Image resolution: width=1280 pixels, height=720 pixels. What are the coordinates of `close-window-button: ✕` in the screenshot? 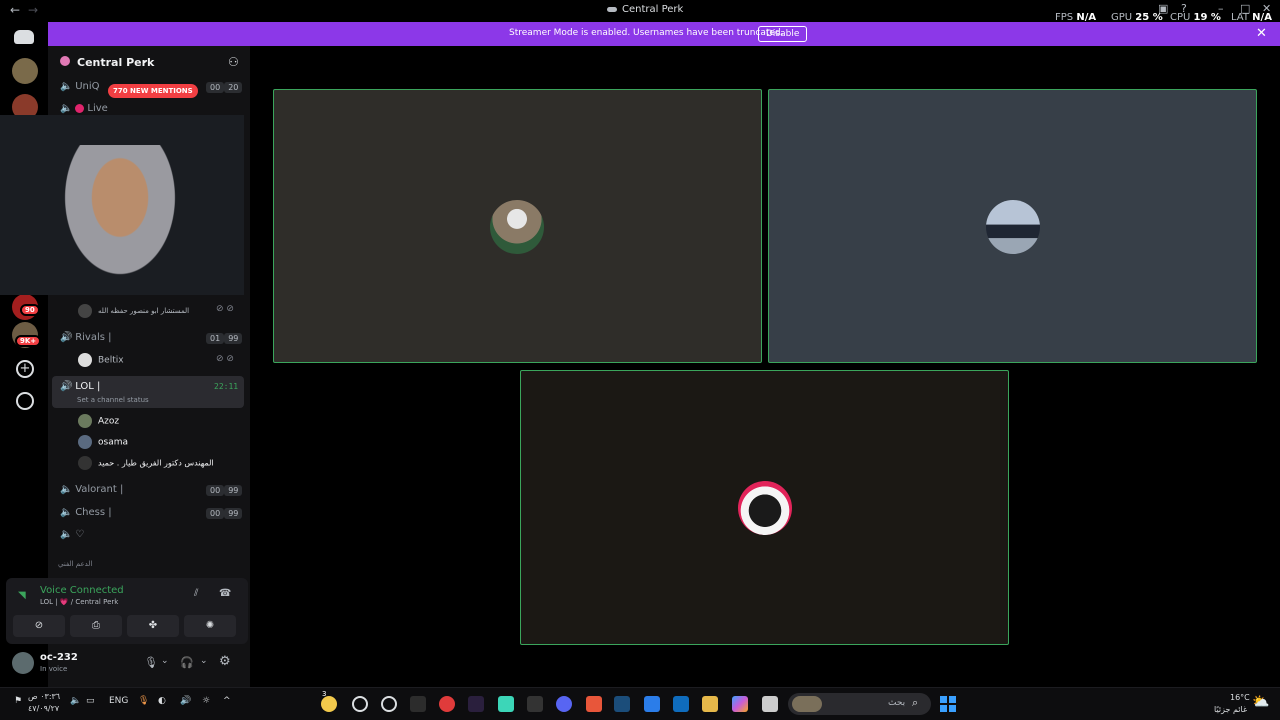 It's located at (1266, 8).